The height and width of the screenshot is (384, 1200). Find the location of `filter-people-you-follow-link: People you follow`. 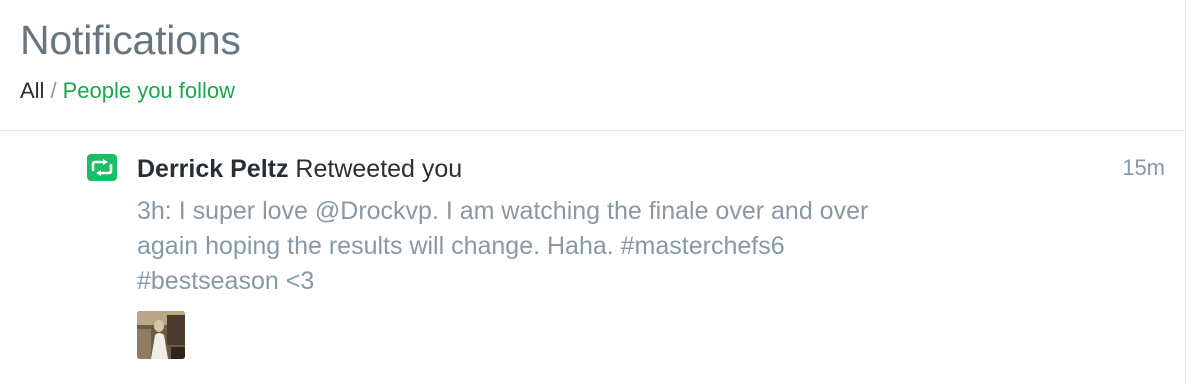

filter-people-you-follow-link: People you follow is located at coordinates (149, 90).